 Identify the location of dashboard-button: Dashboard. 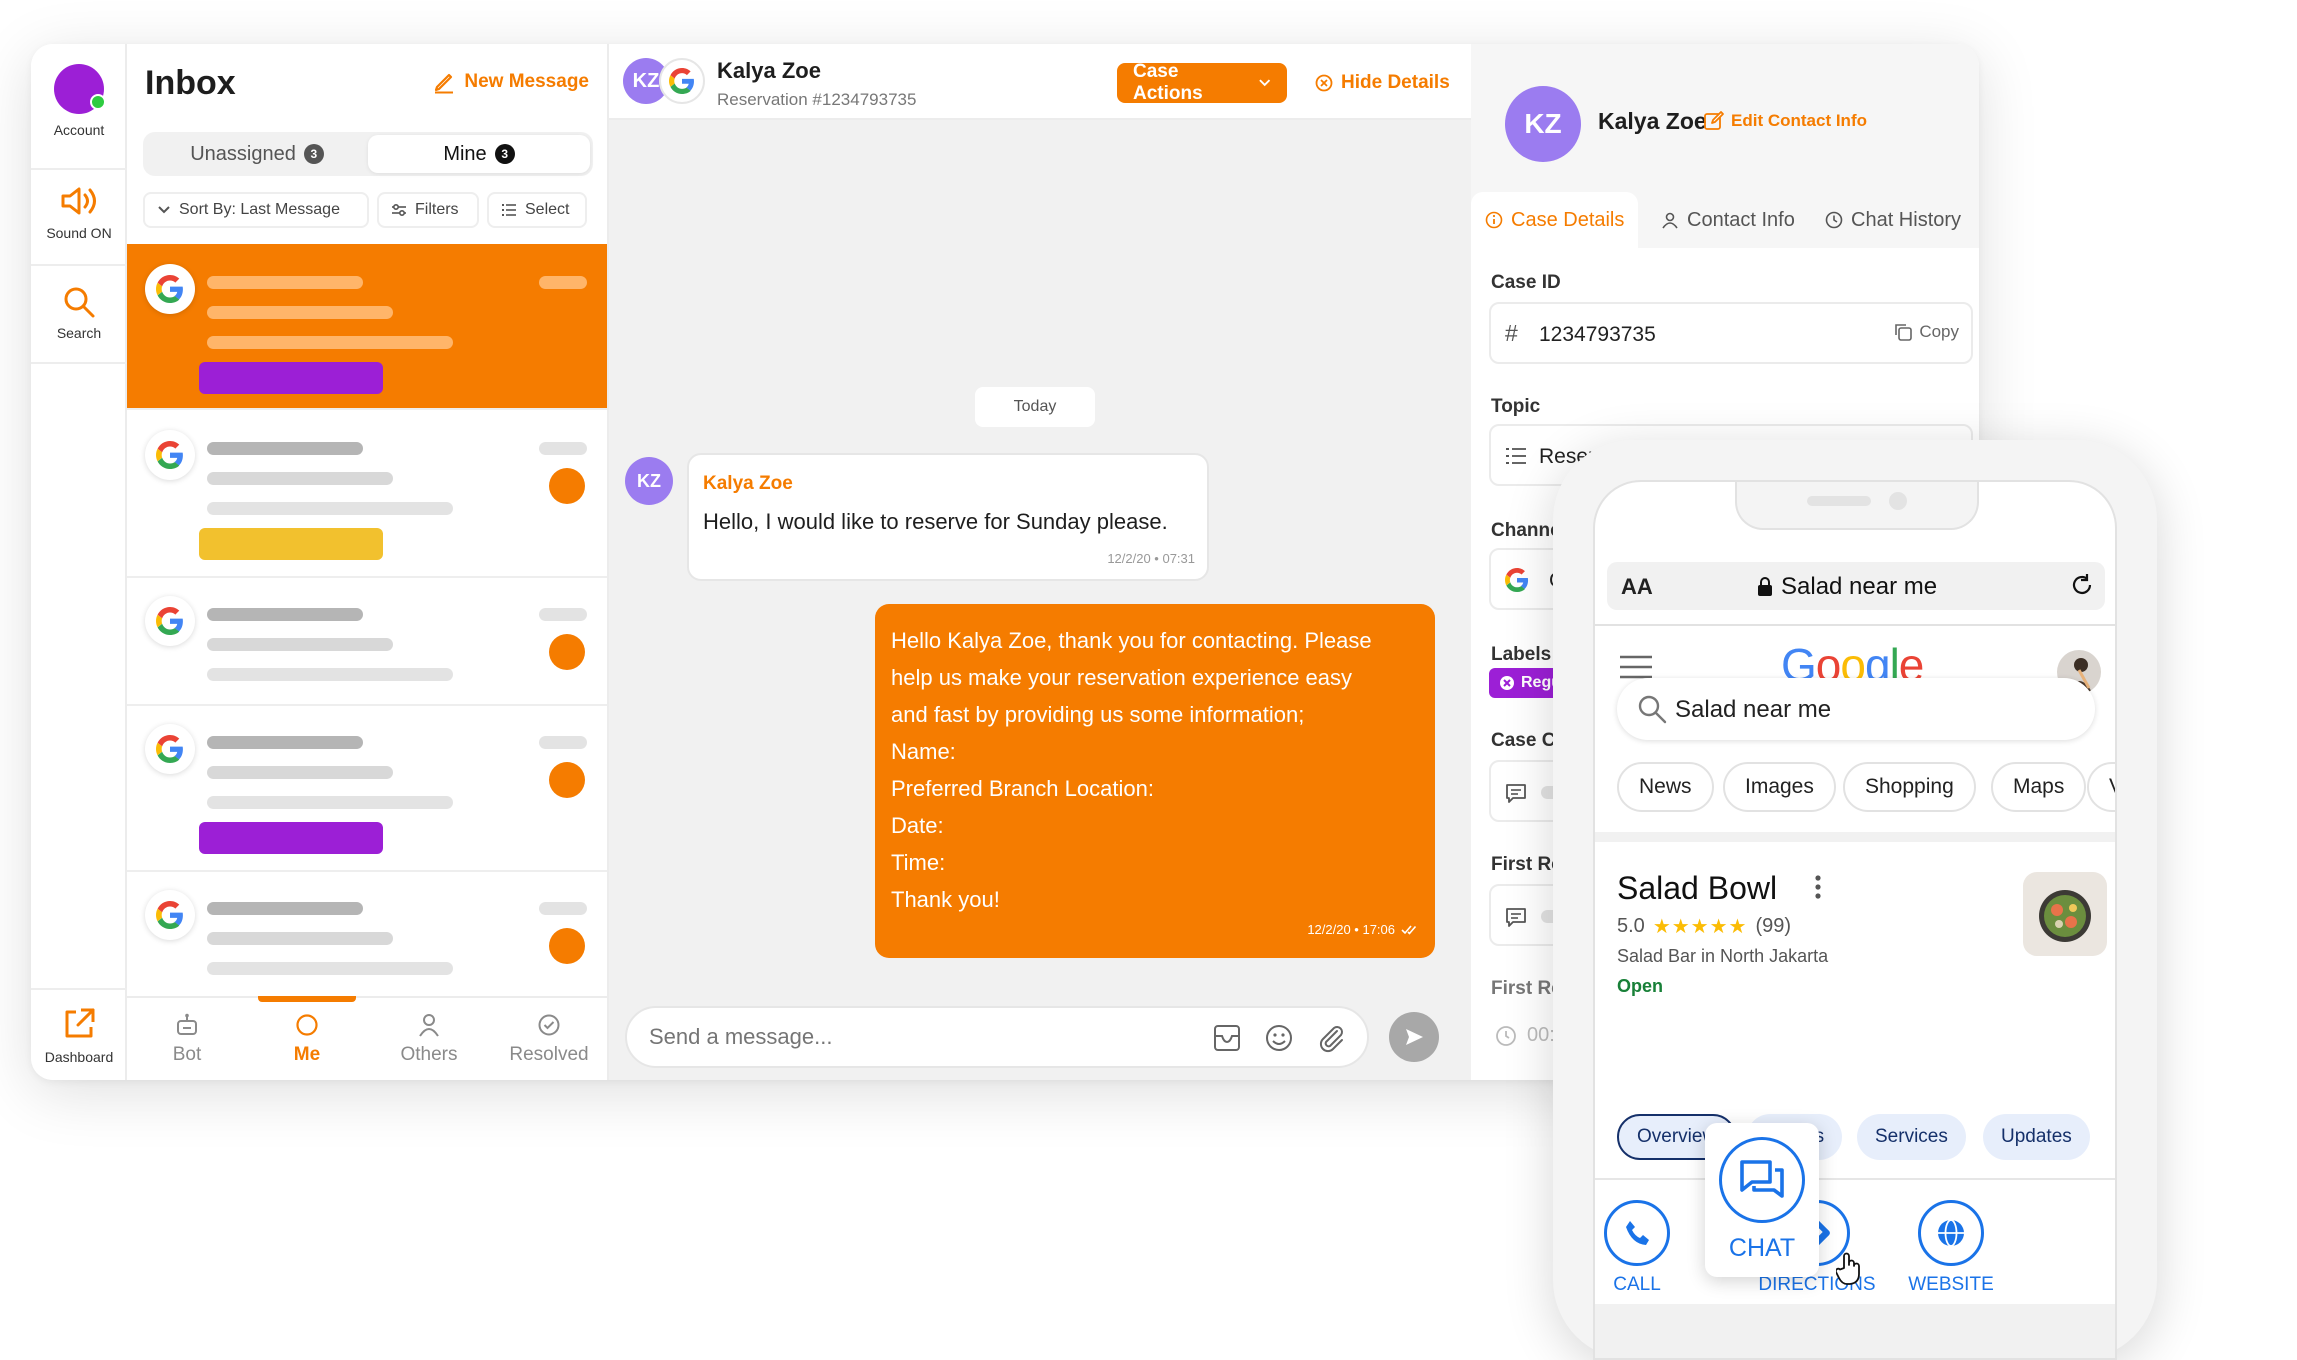
(79, 1035).